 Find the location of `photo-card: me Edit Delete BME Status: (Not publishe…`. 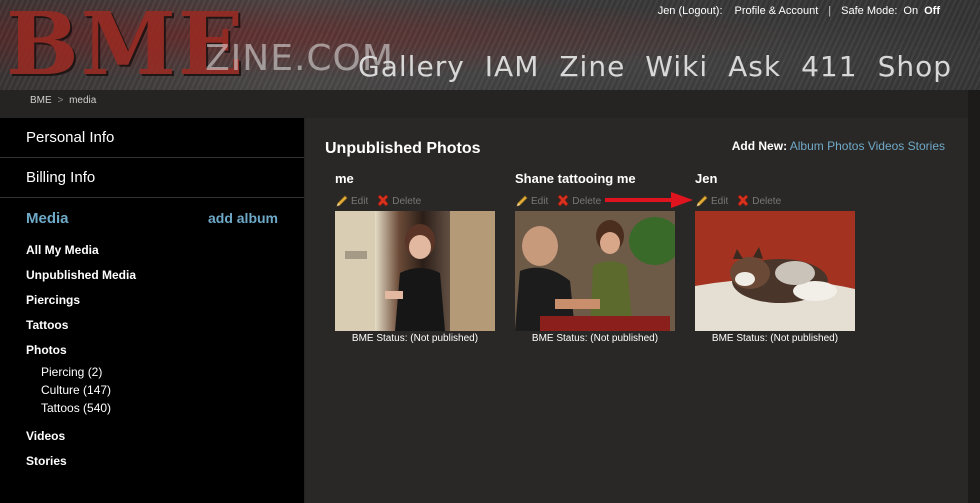

photo-card: me Edit Delete BME Status: (Not publishe… is located at coordinates (420, 257).